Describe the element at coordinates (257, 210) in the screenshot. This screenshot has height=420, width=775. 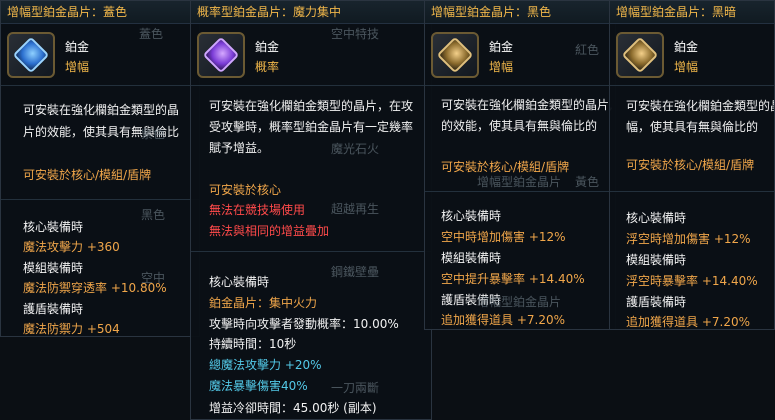
I see `restriction-arena: 無法在競技場使用` at that location.